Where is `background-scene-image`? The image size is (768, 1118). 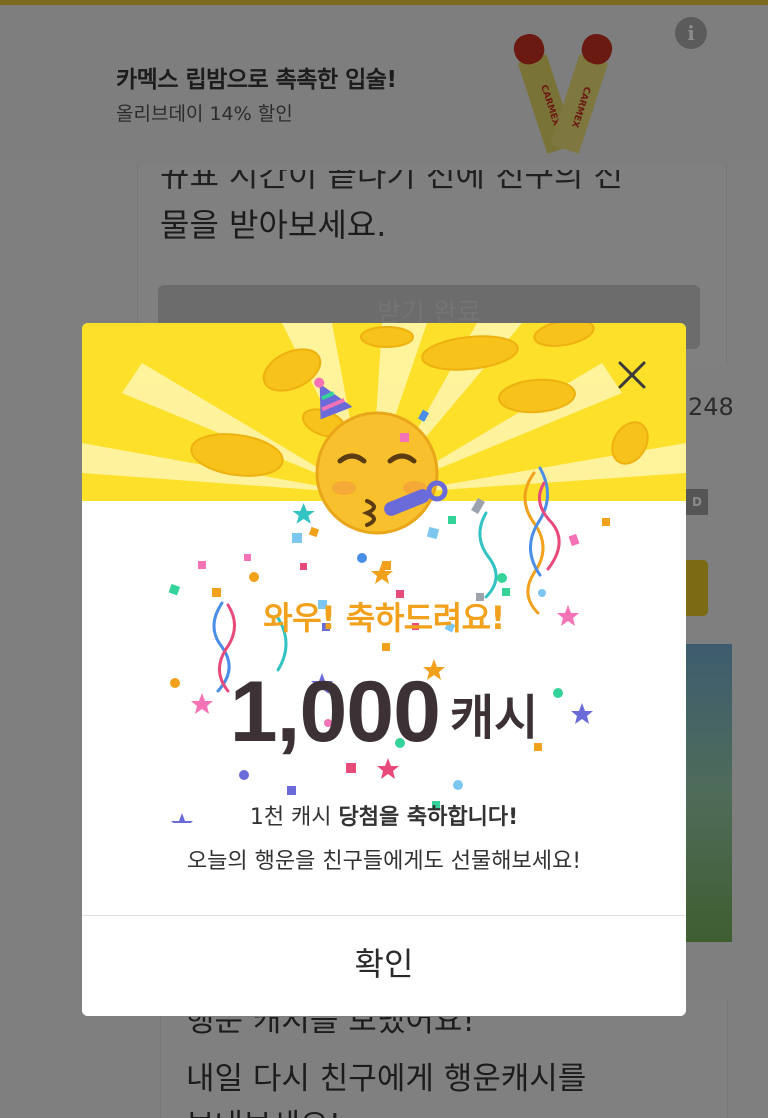
background-scene-image is located at coordinates (709, 793).